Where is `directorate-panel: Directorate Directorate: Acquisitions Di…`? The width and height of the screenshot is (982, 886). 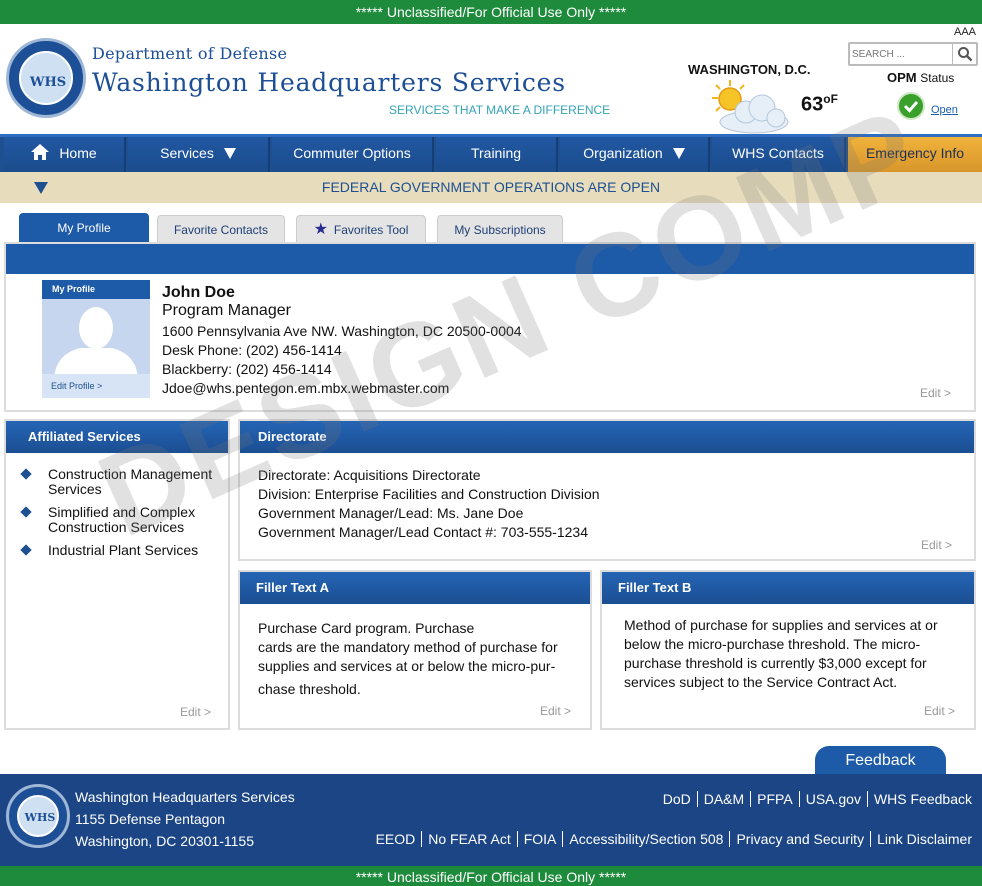
directorate-panel: Directorate Directorate: Acquisitions Di… is located at coordinates (607, 490).